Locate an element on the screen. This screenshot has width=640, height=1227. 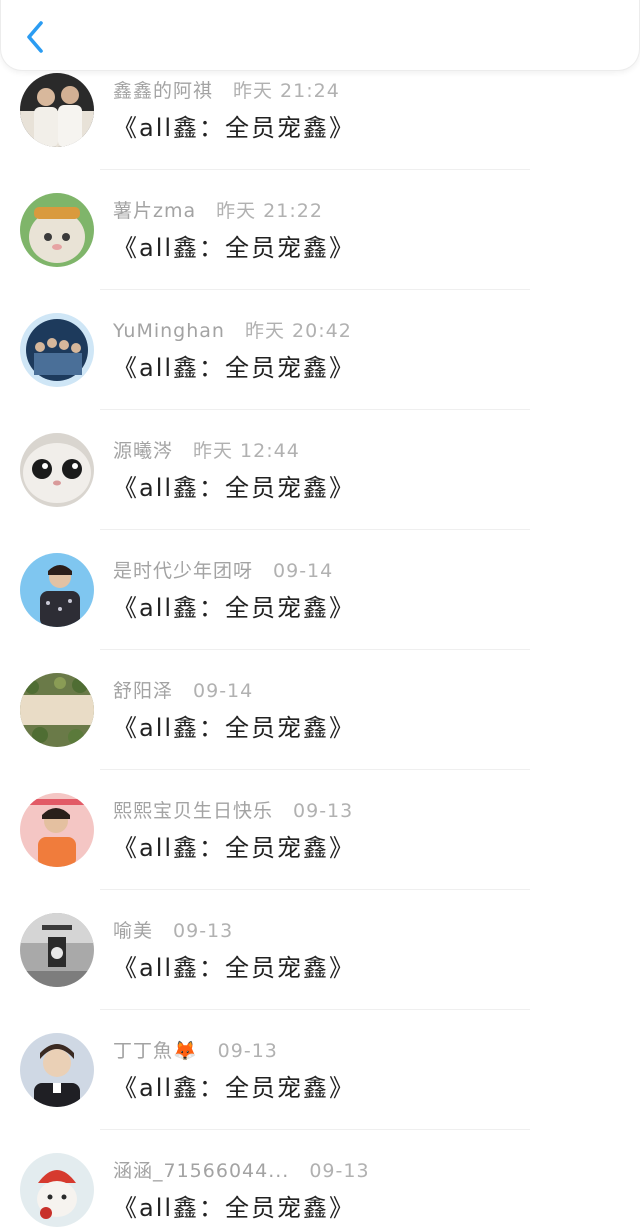
list-item: 舒阳泽 09-14 《all鑫：全员宠鑫》 is located at coordinates (320, 710).